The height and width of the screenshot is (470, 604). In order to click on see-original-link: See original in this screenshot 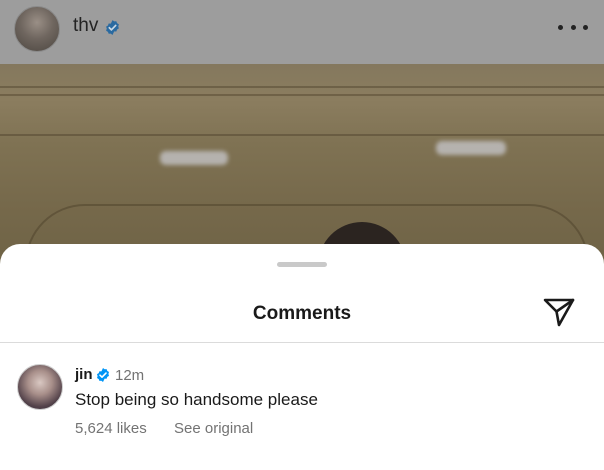, I will do `click(213, 428)`.